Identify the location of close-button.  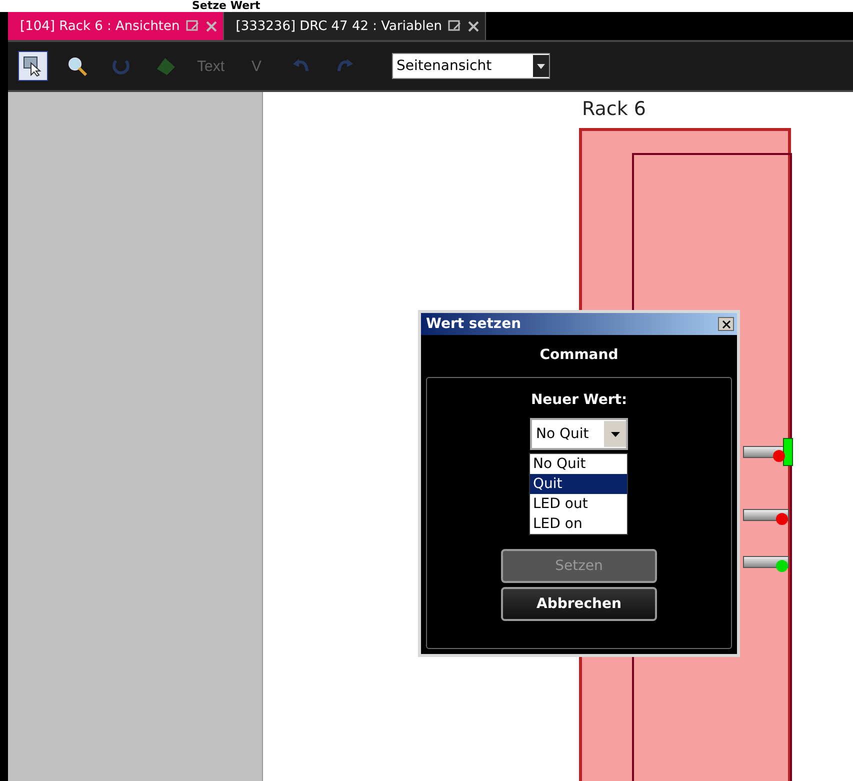
(726, 324).